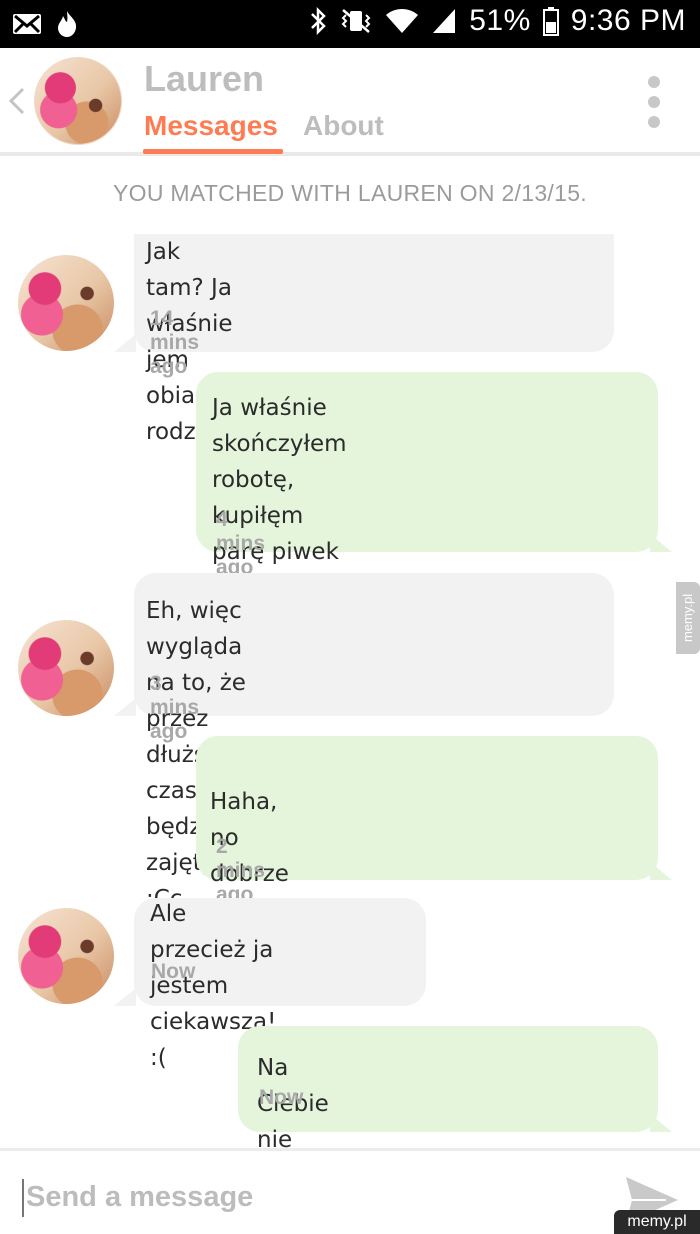 The height and width of the screenshot is (1234, 700). What do you see at coordinates (657, 1222) in the screenshot?
I see `watermark-corner: memy.pl` at bounding box center [657, 1222].